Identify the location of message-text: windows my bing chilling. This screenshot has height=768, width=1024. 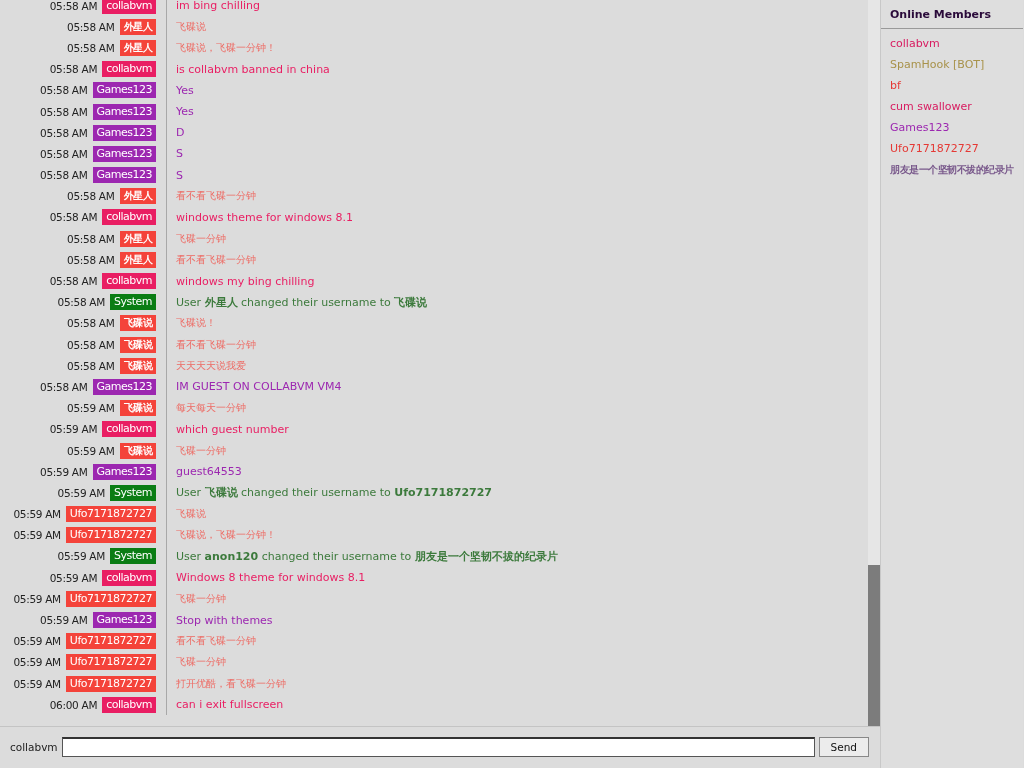
(245, 281).